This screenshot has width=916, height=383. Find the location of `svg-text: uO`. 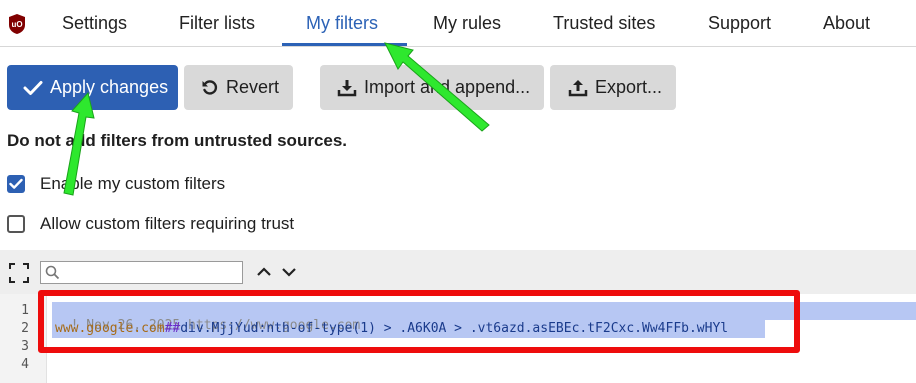

svg-text: uO is located at coordinates (16, 24).